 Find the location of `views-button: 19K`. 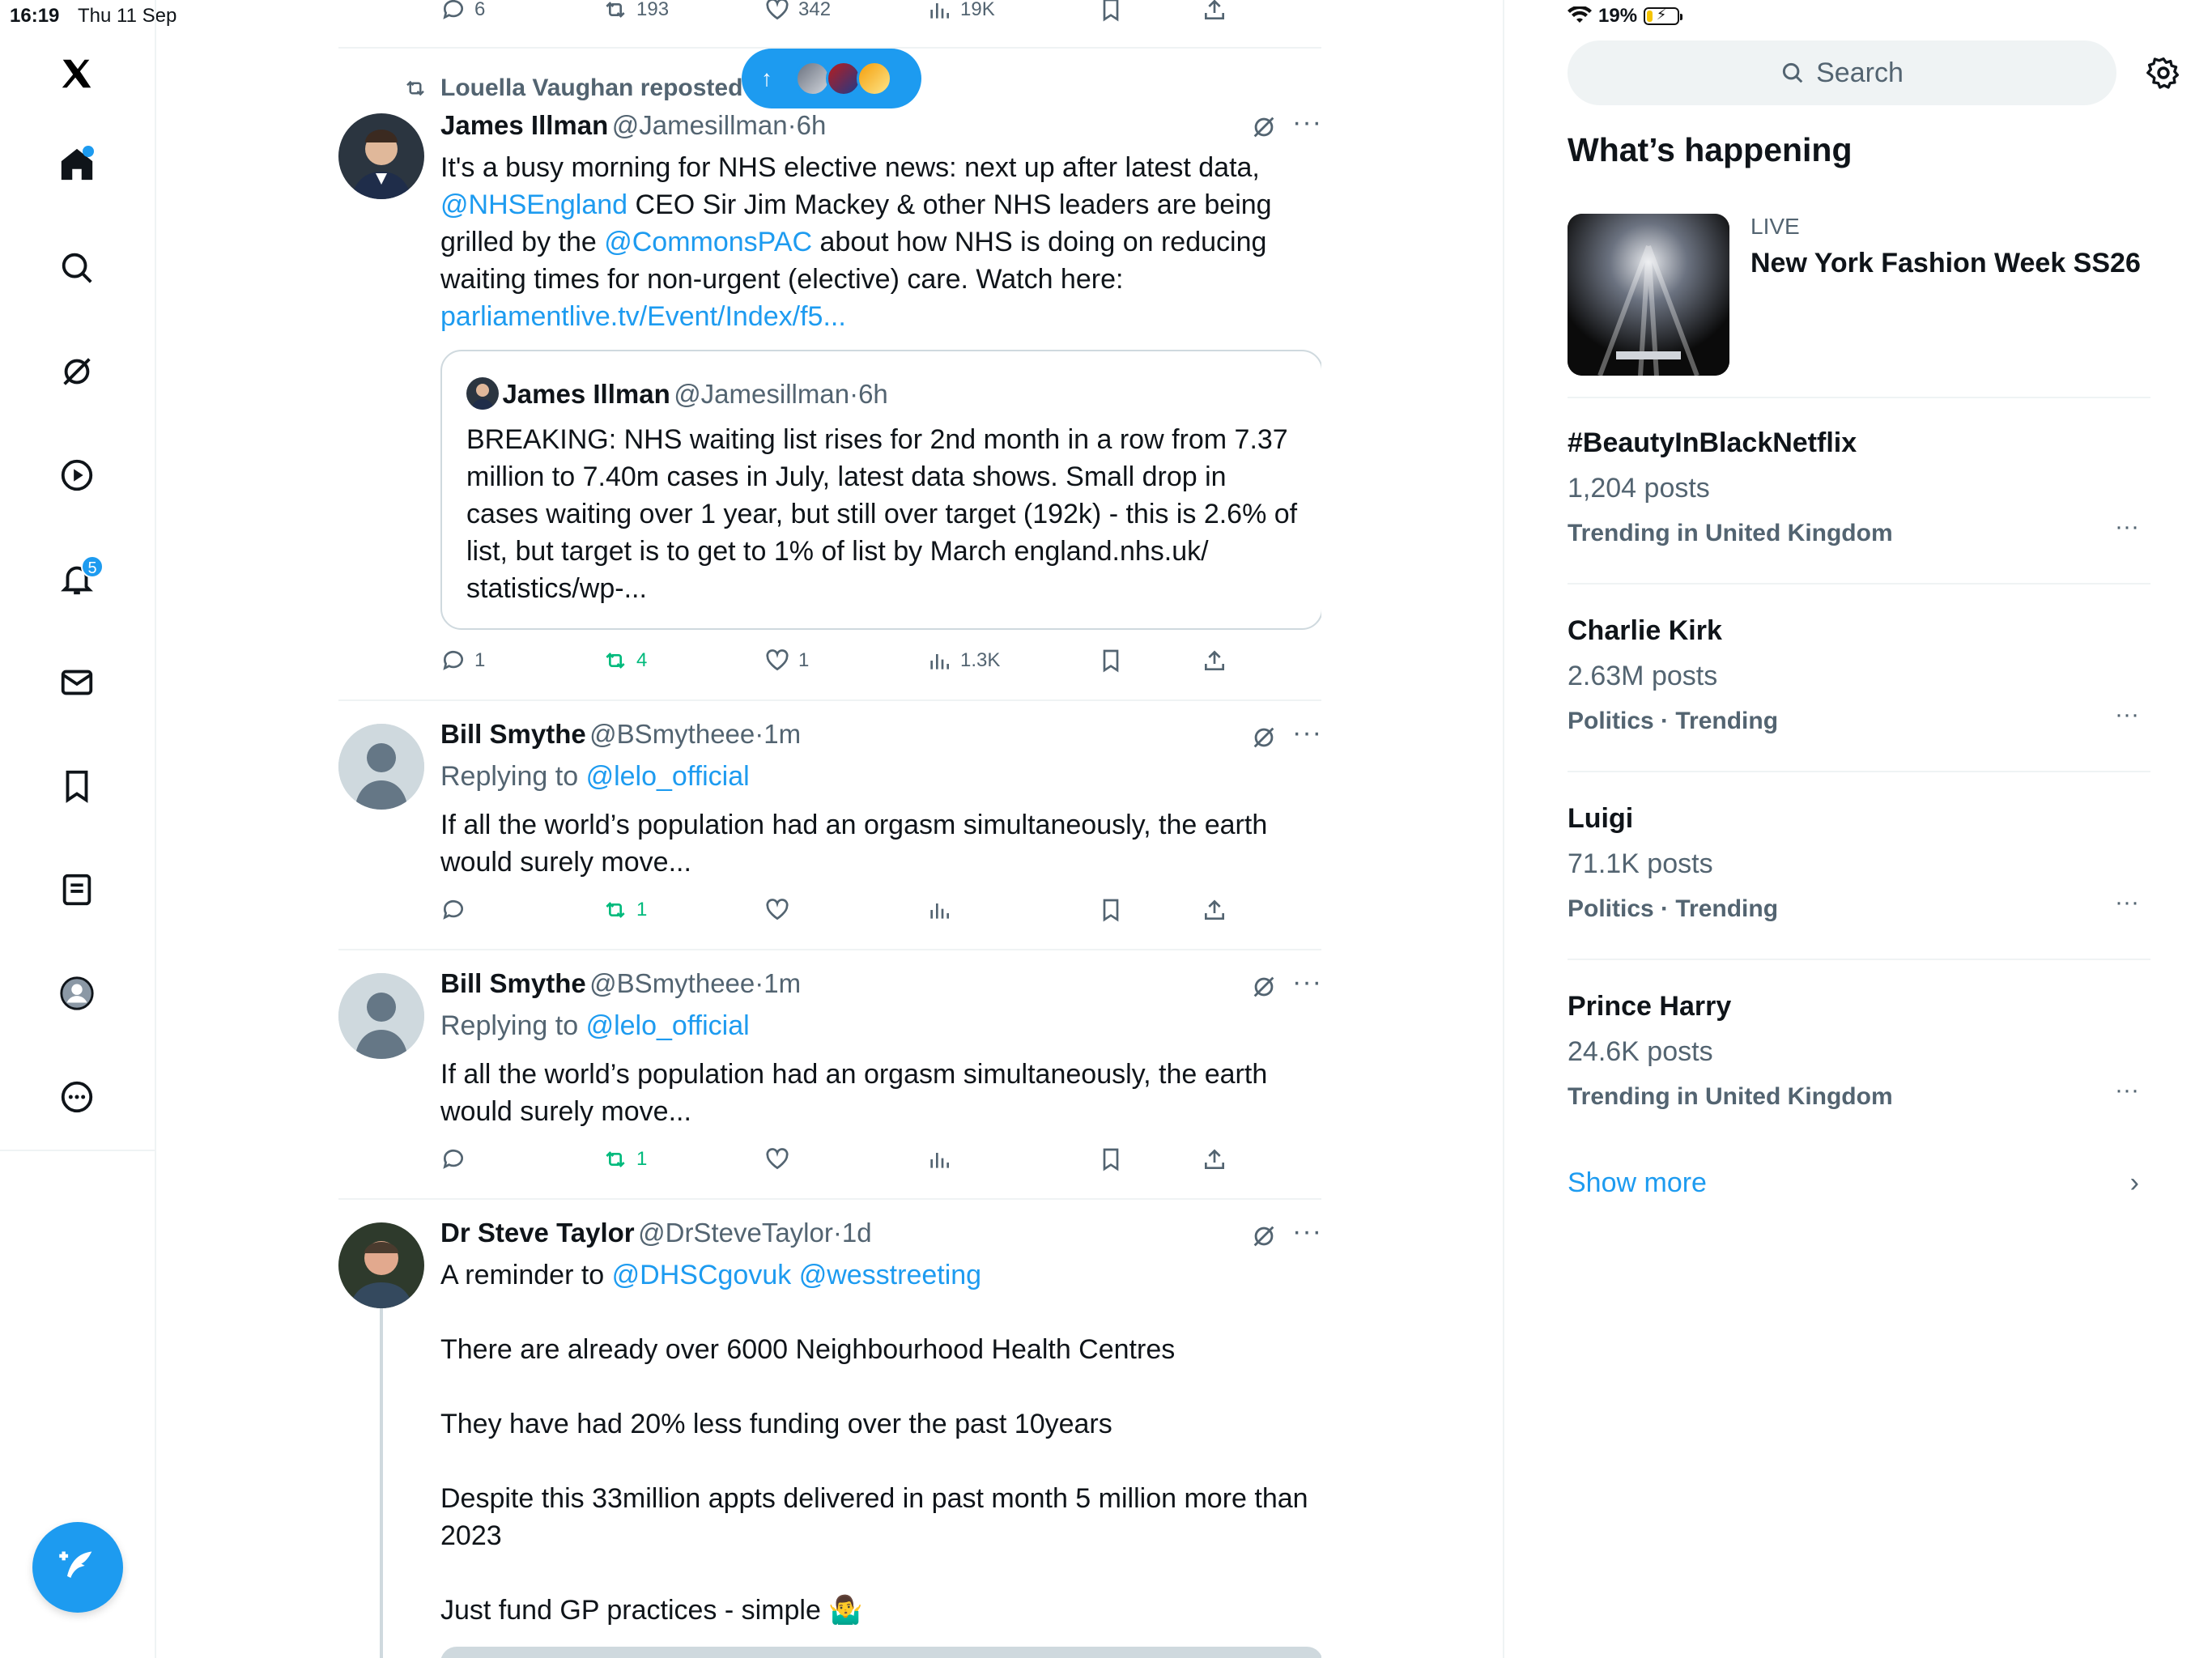

views-button: 19K is located at coordinates (961, 11).